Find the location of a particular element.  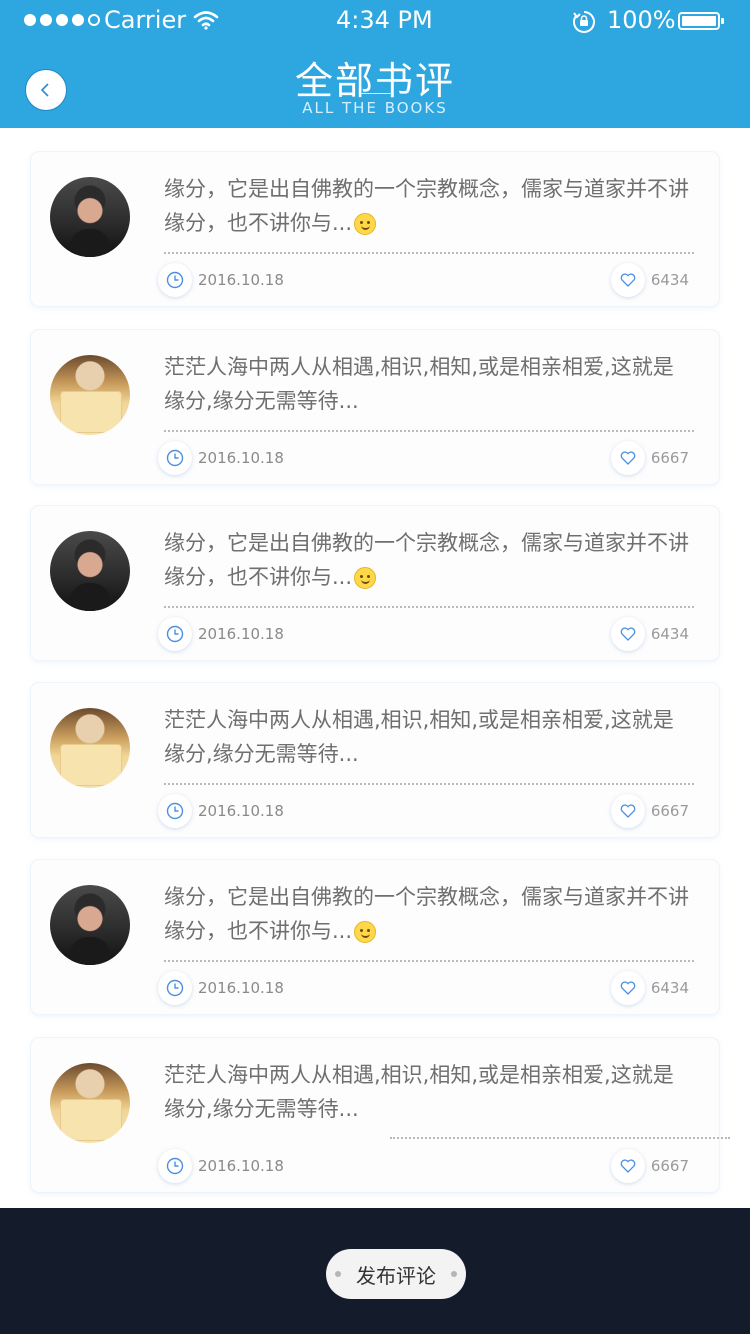

wifi-icon is located at coordinates (206, 22).